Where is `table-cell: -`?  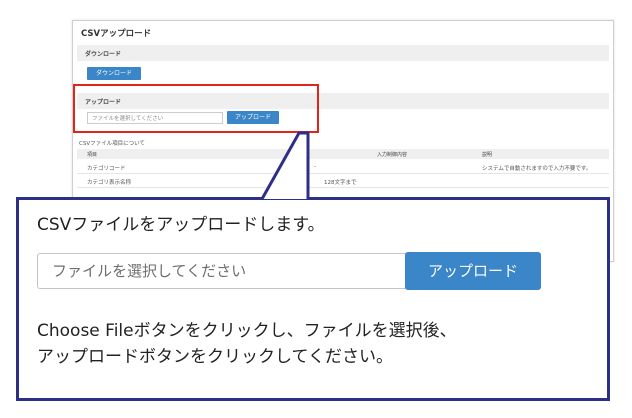 table-cell: - is located at coordinates (315, 167).